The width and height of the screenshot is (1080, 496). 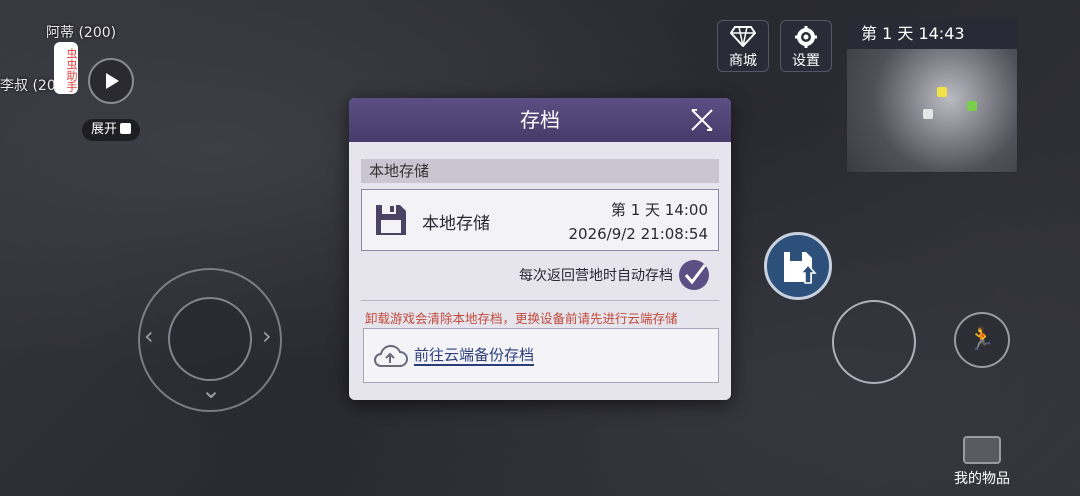 I want to click on divider, so click(x=540, y=300).